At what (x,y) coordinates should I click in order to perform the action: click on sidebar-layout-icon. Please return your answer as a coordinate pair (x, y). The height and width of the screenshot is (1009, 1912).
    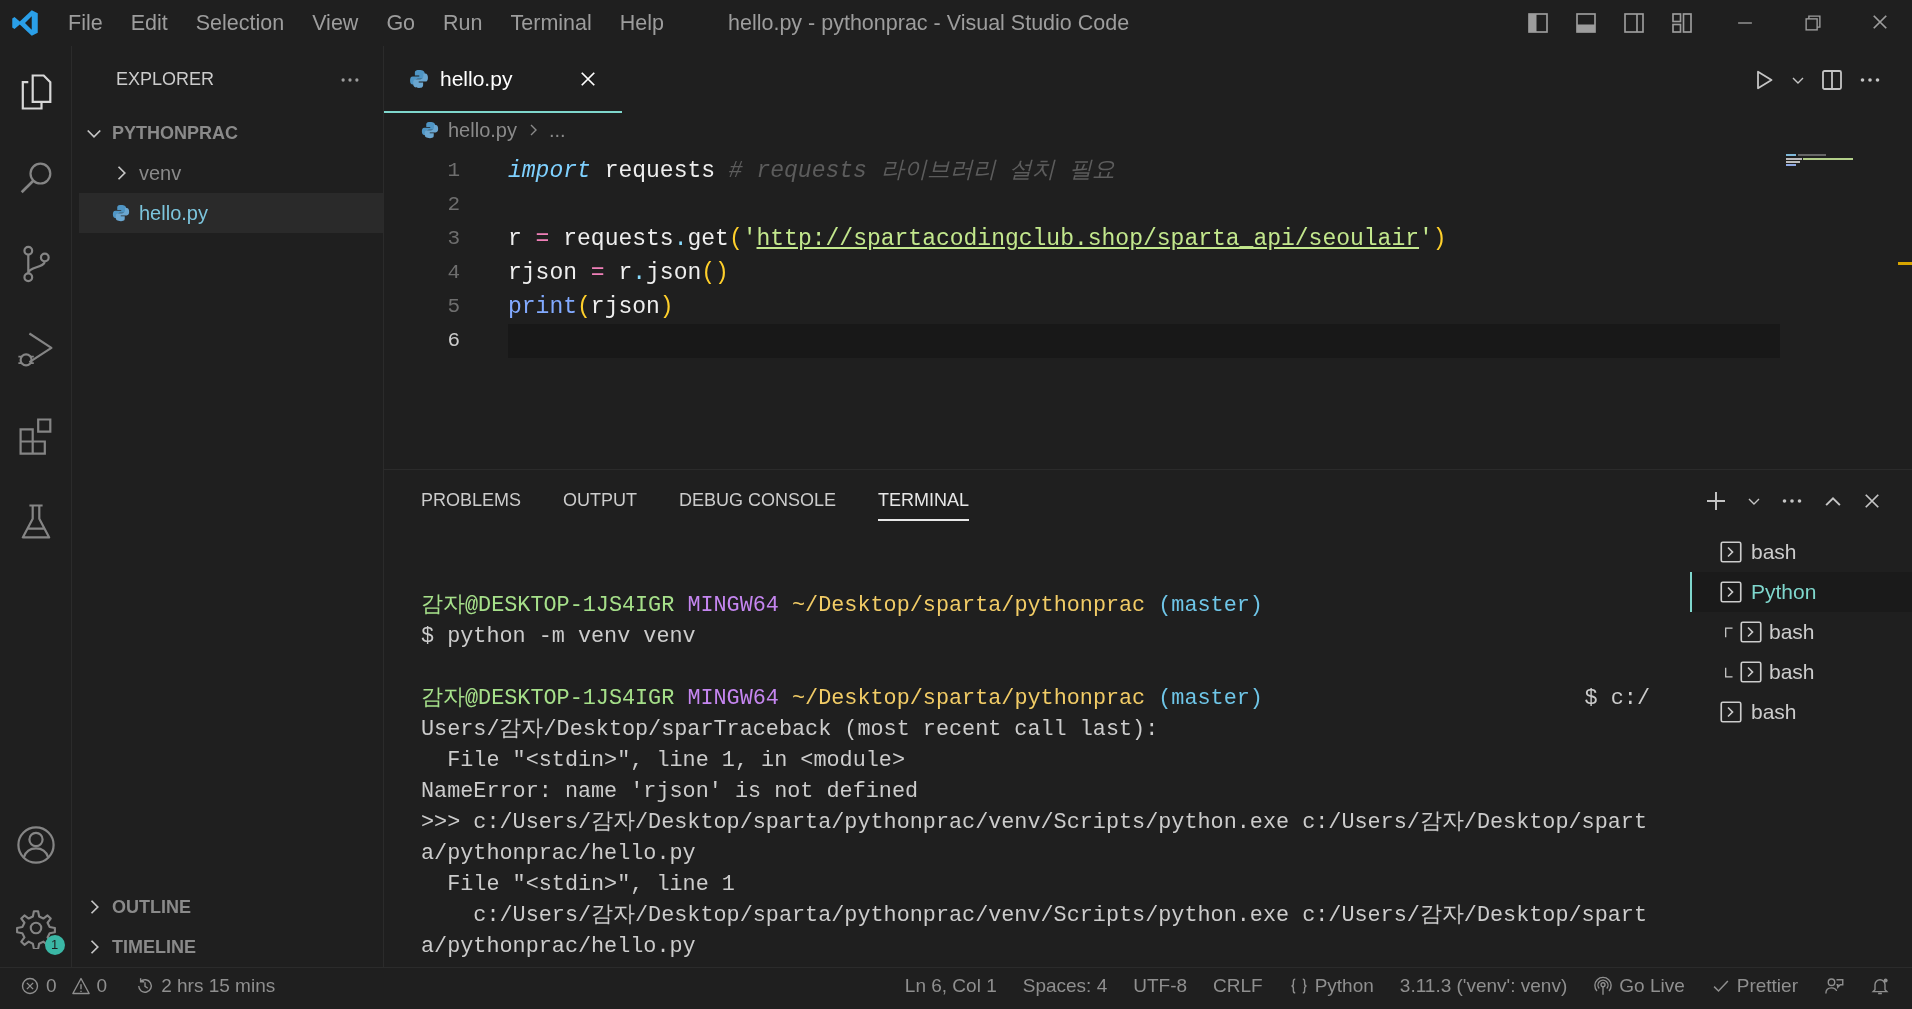
    Looking at the image, I should click on (1538, 23).